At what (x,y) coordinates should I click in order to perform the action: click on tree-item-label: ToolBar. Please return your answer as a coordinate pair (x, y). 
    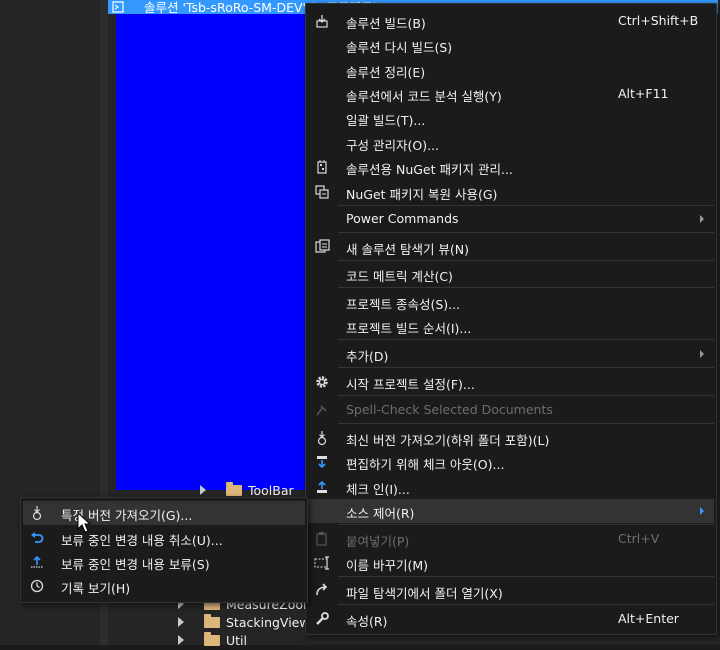
    Looking at the image, I should click on (271, 490).